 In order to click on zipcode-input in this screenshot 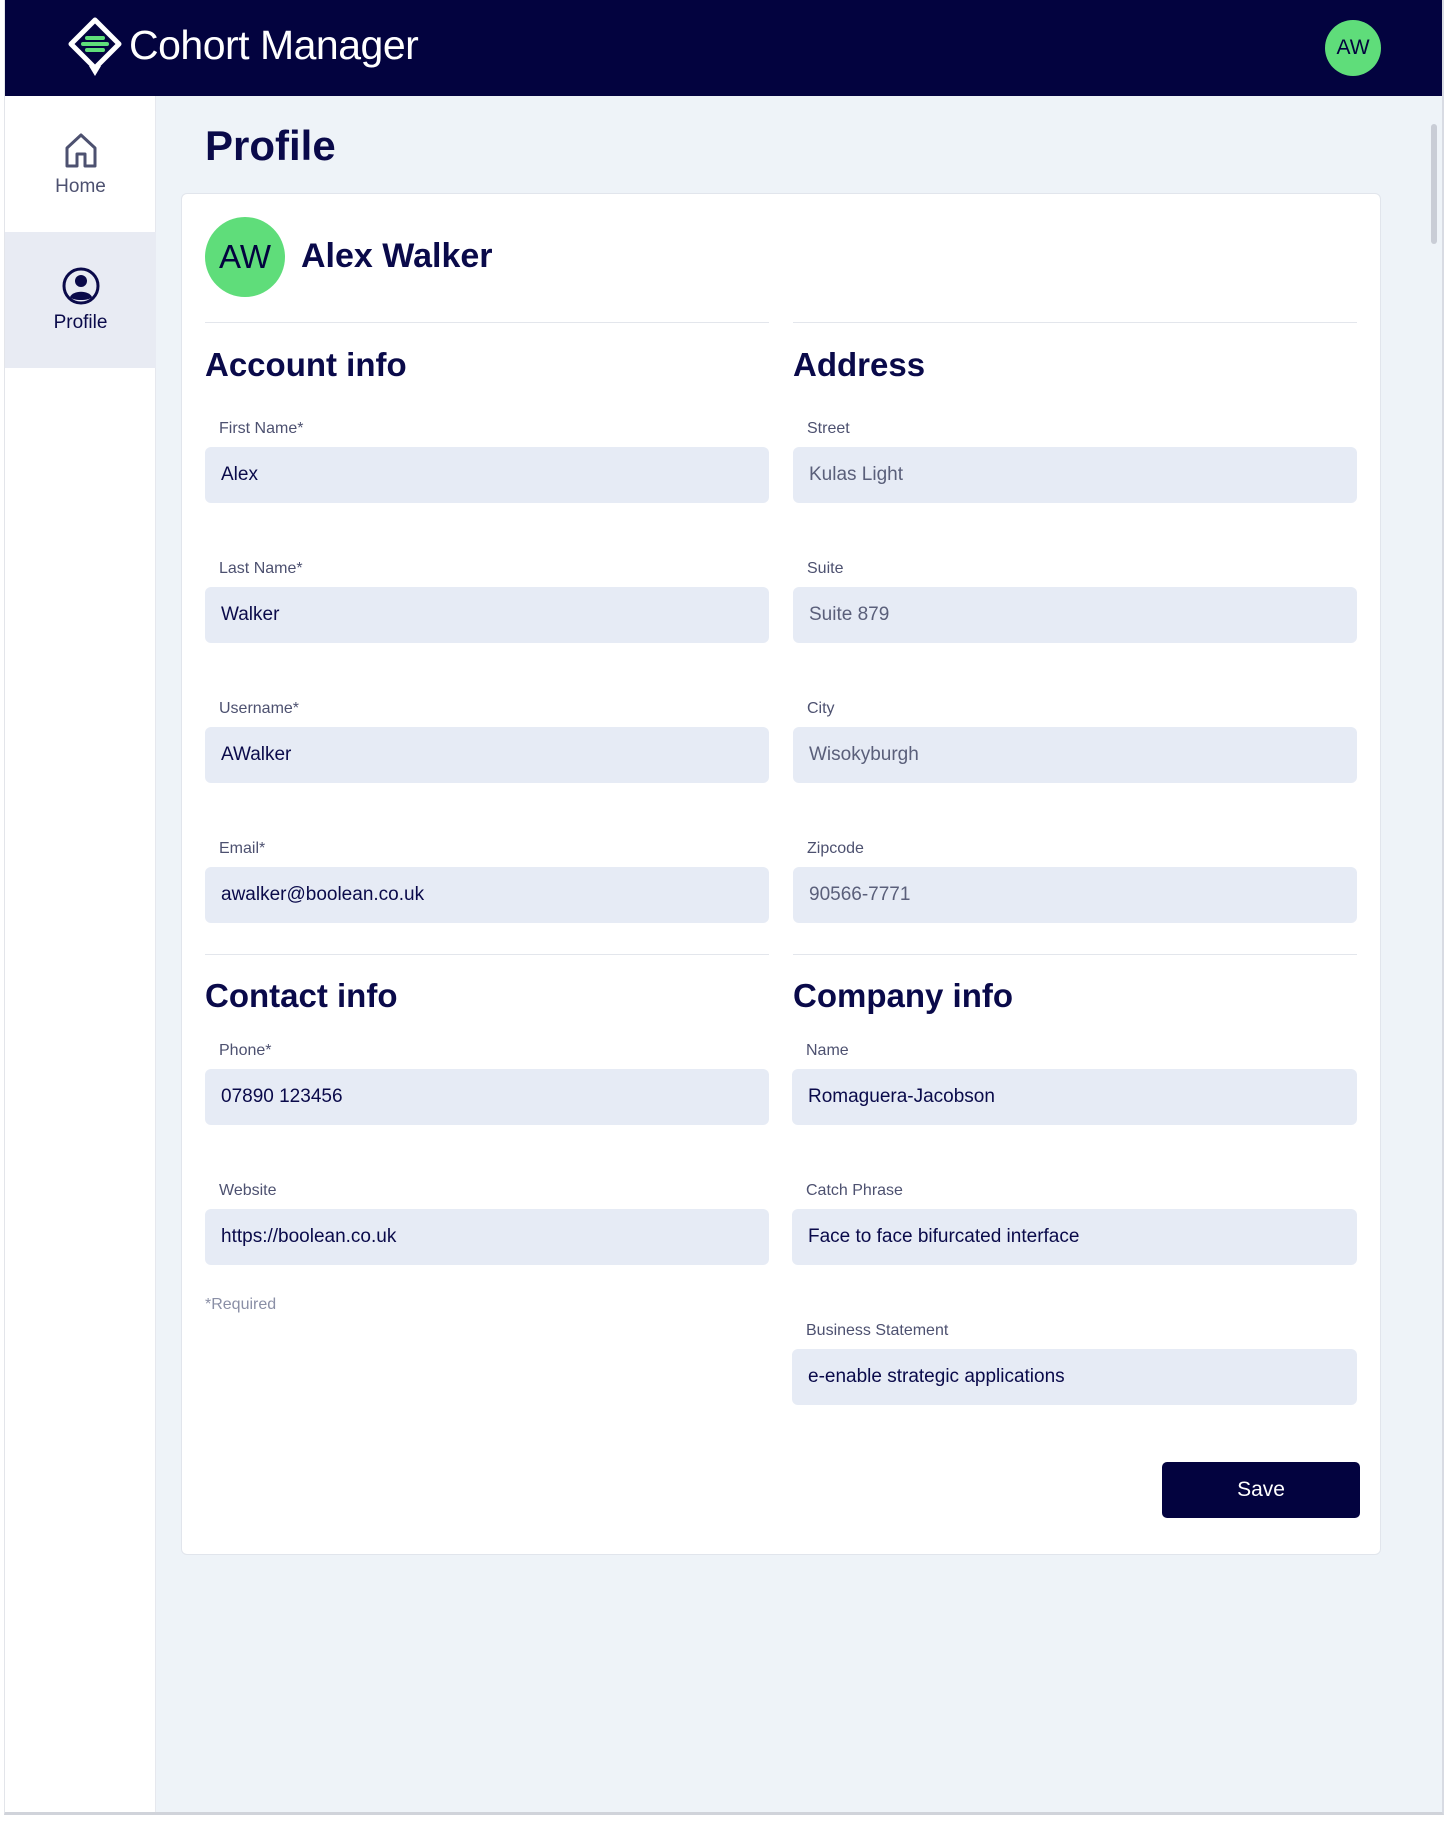, I will do `click(1075, 895)`.